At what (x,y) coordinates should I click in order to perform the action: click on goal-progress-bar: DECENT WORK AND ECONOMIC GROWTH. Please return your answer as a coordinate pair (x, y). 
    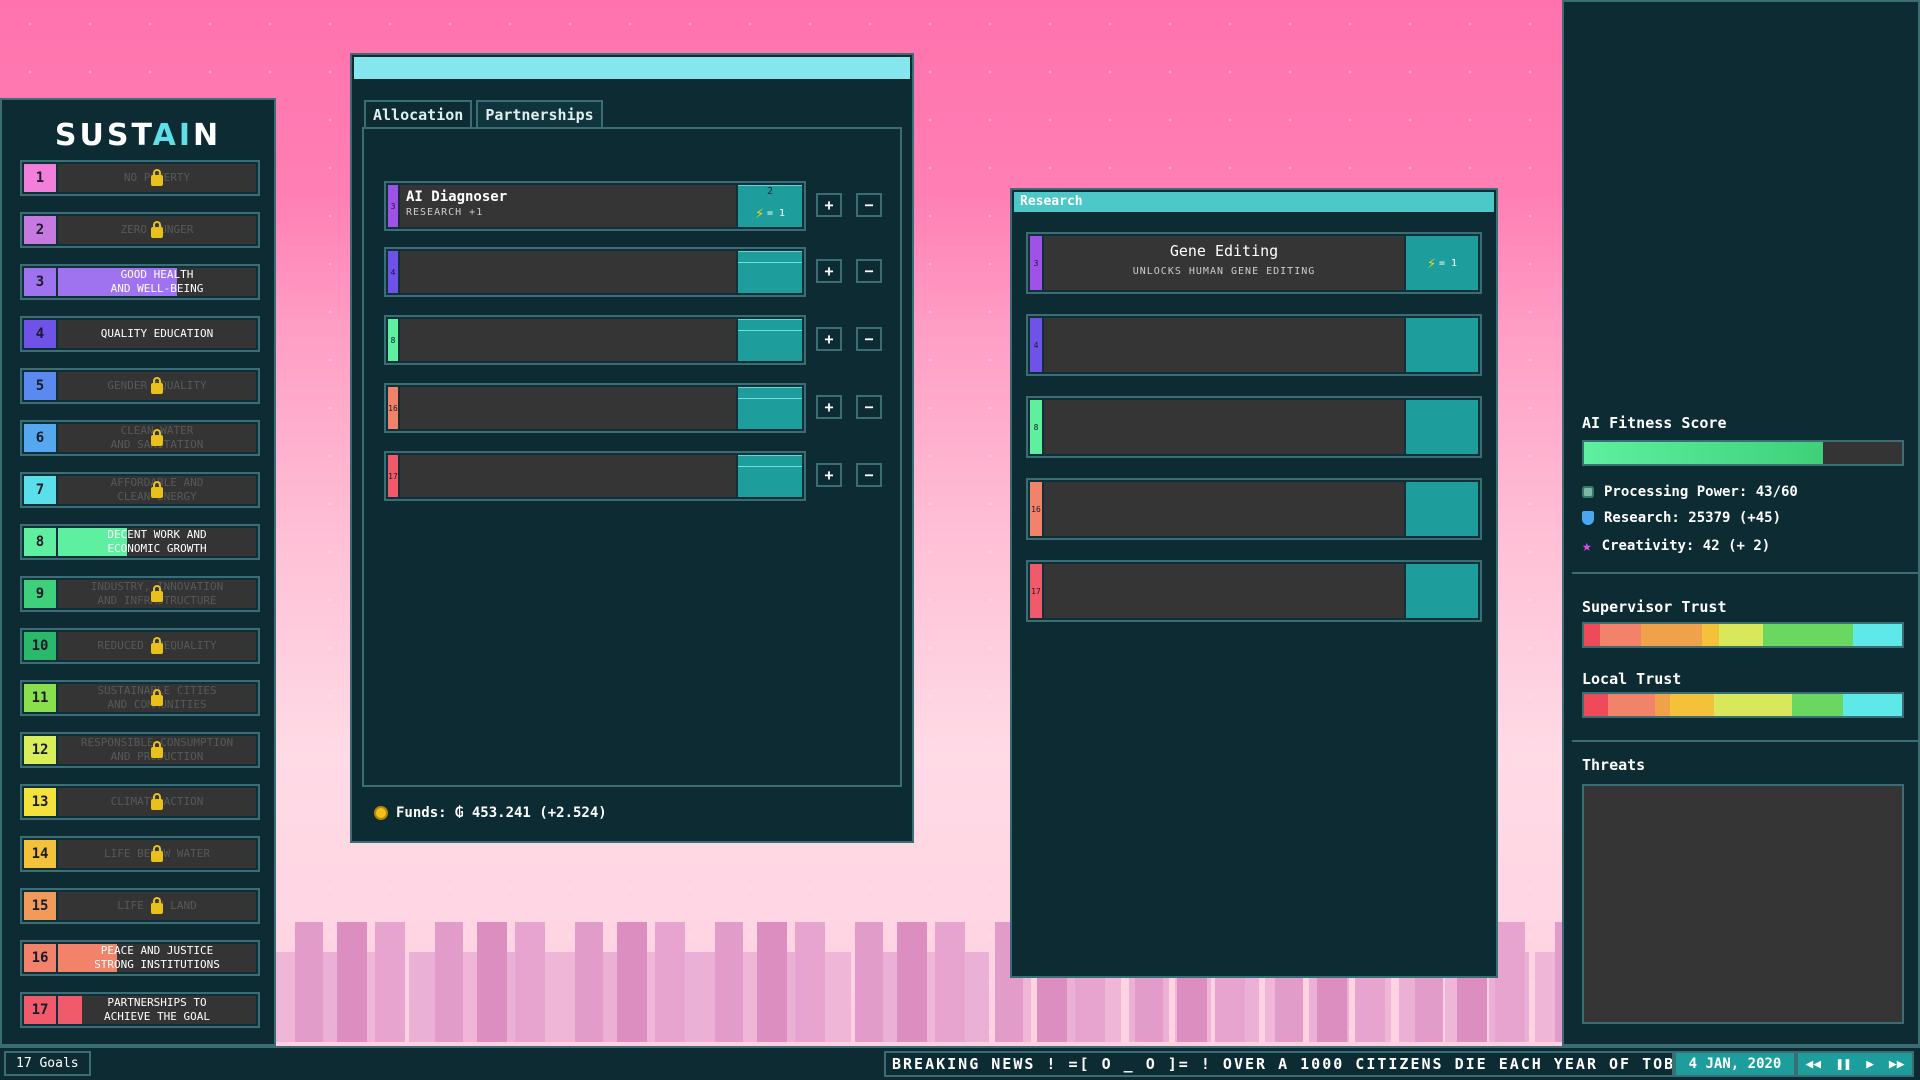
    Looking at the image, I should click on (157, 542).